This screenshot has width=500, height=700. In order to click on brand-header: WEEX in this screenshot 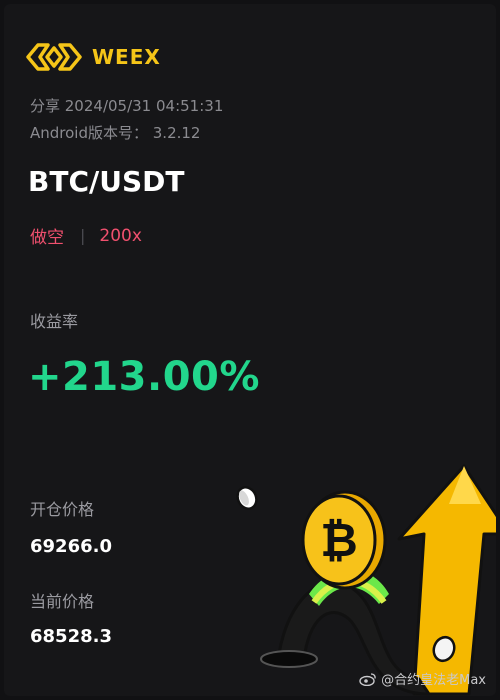, I will do `click(93, 57)`.